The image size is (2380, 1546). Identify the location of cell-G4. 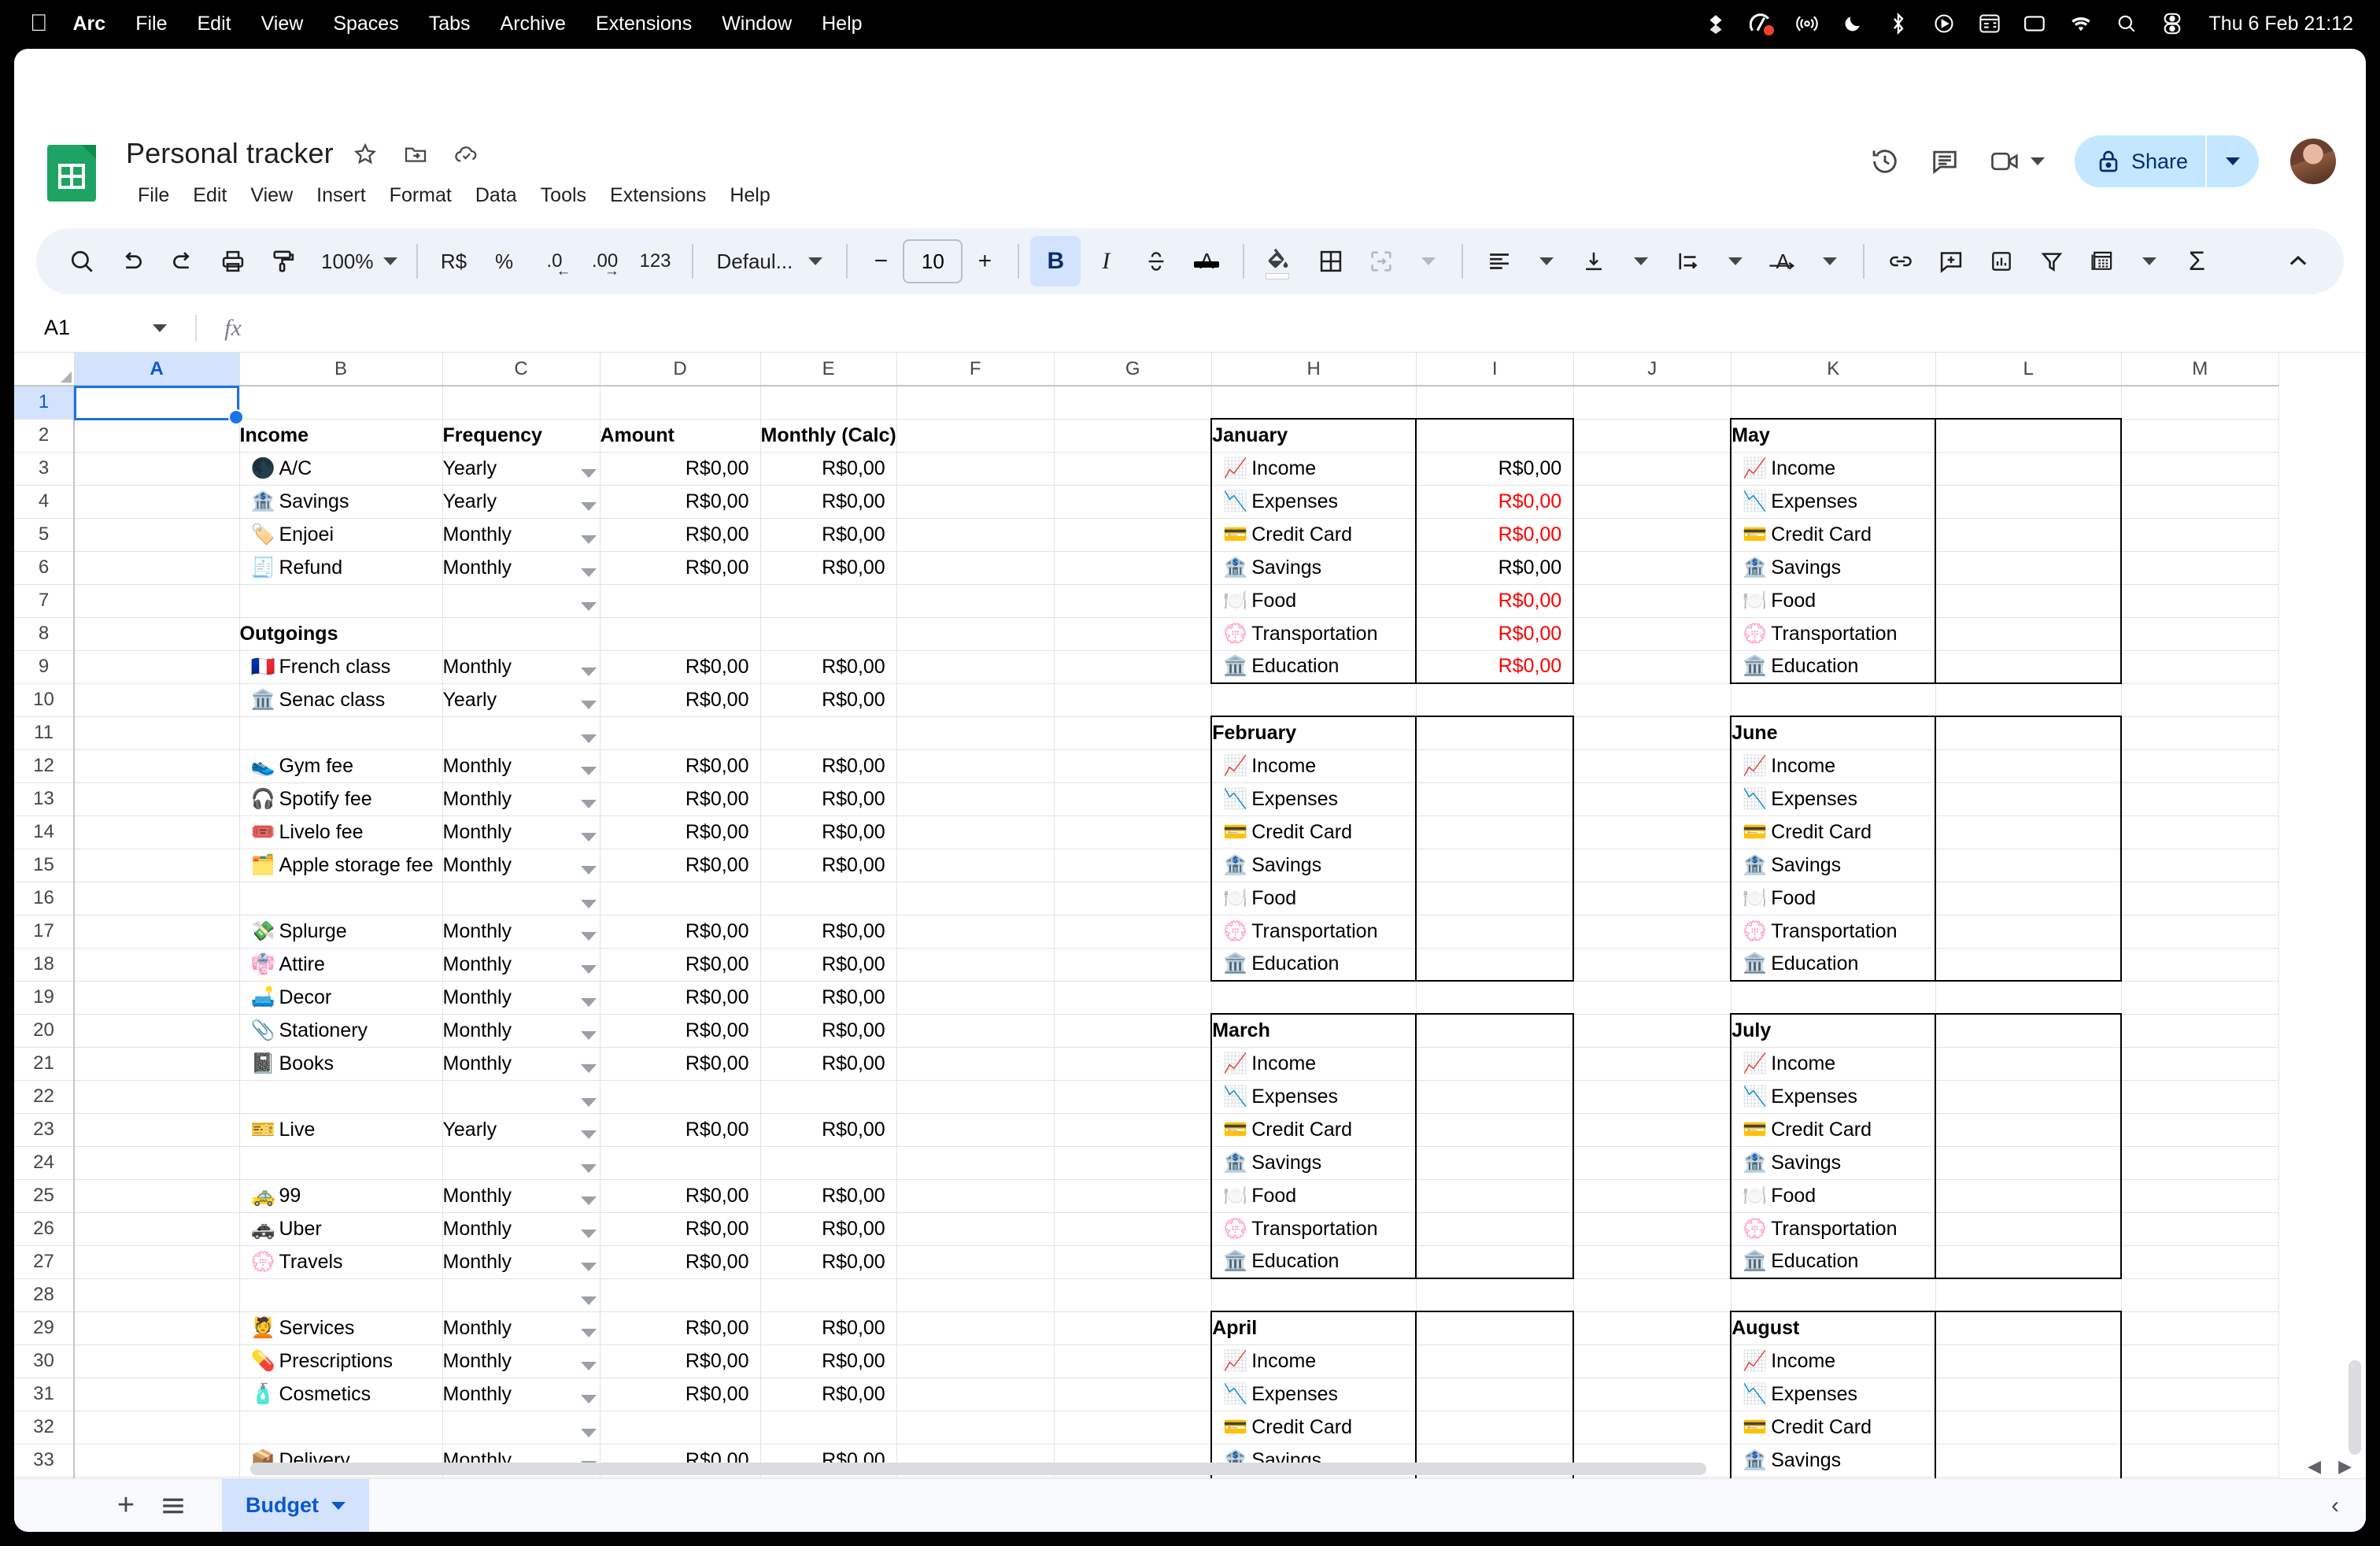
(1133, 502).